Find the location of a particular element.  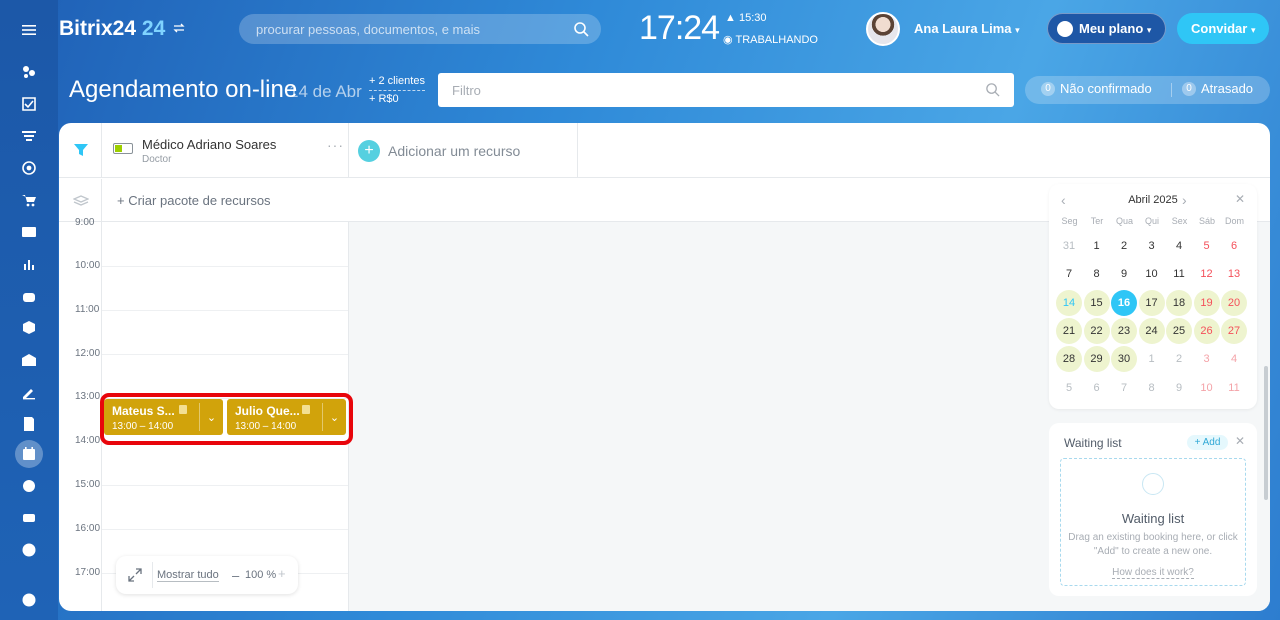

analytics-icon is located at coordinates (29, 264).